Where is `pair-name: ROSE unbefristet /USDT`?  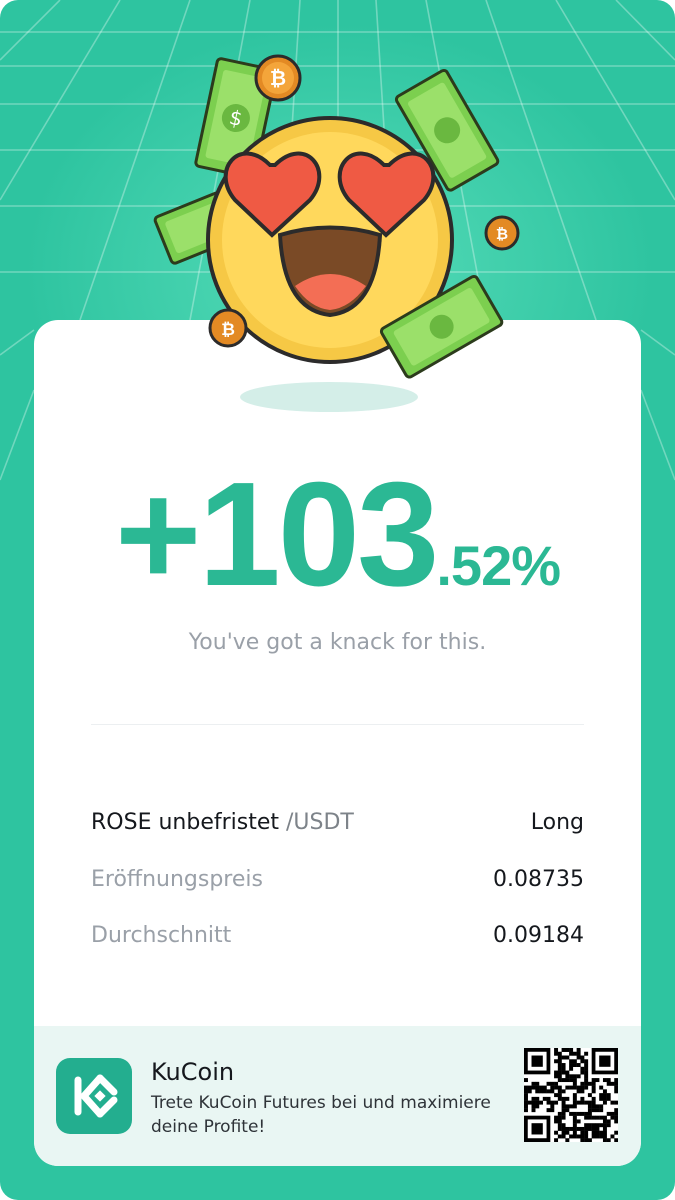
pair-name: ROSE unbefristet /USDT is located at coordinates (222, 822).